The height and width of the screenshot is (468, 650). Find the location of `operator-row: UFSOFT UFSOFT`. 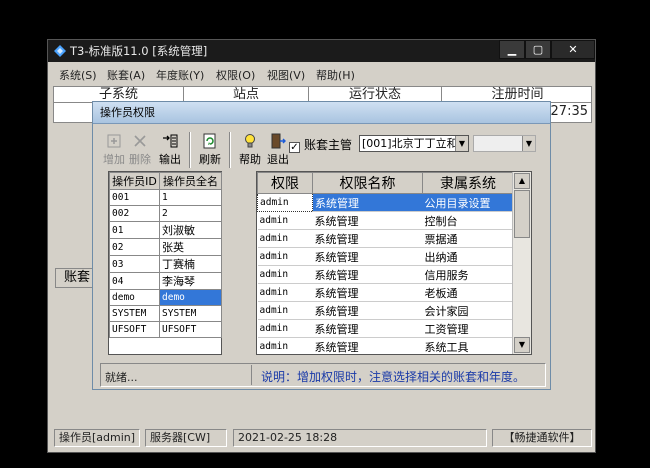

operator-row: UFSOFT UFSOFT is located at coordinates (165, 329).